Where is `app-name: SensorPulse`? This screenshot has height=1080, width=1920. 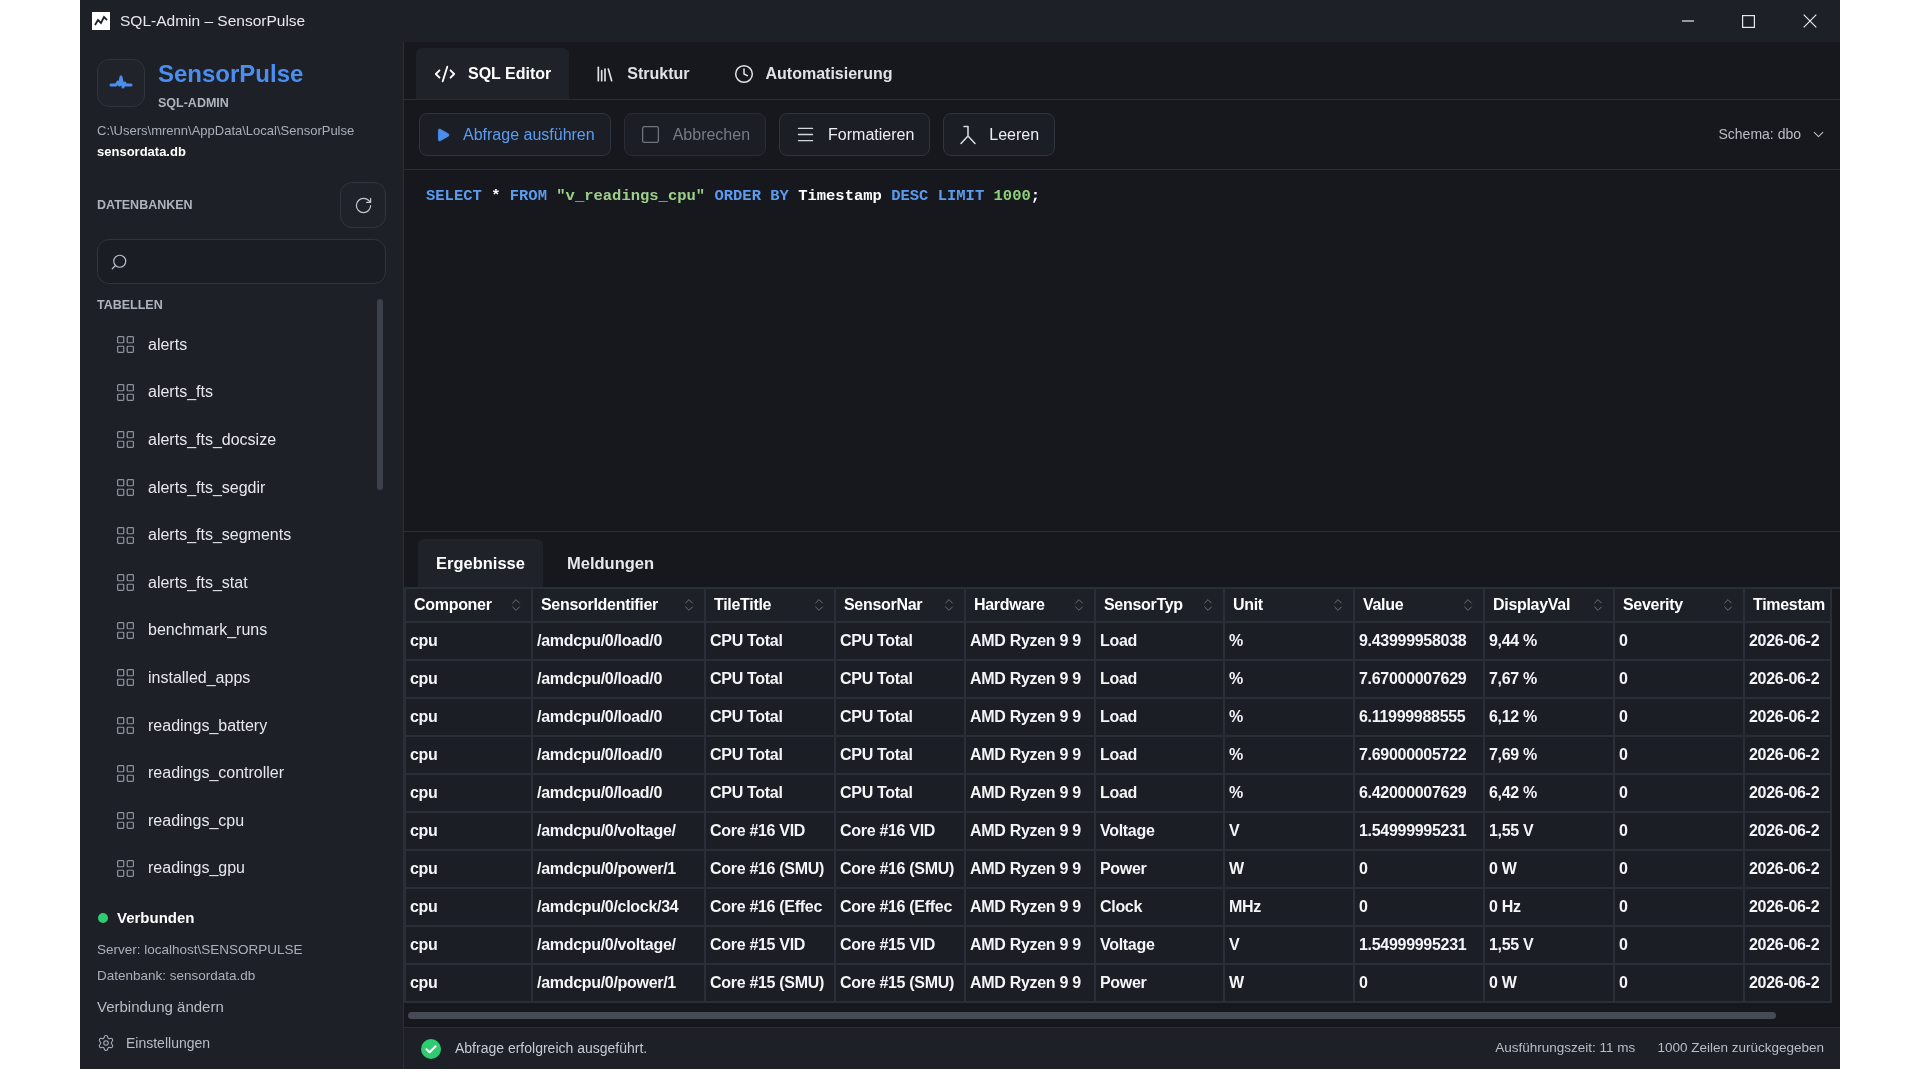
app-name: SensorPulse is located at coordinates (231, 74).